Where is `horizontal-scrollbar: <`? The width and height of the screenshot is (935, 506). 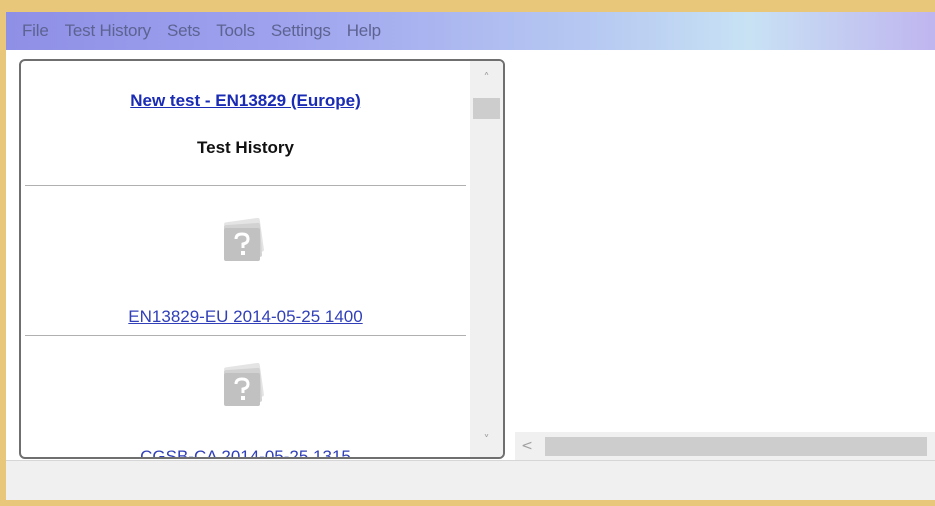 horizontal-scrollbar: < is located at coordinates (725, 446).